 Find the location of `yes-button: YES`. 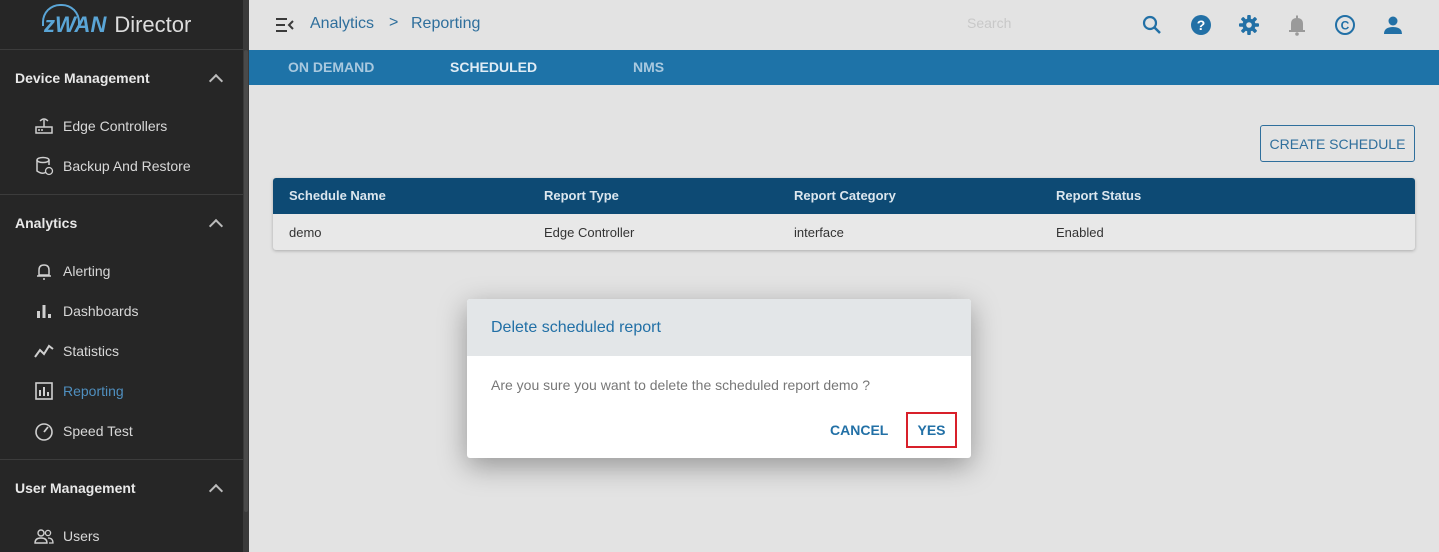

yes-button: YES is located at coordinates (931, 430).